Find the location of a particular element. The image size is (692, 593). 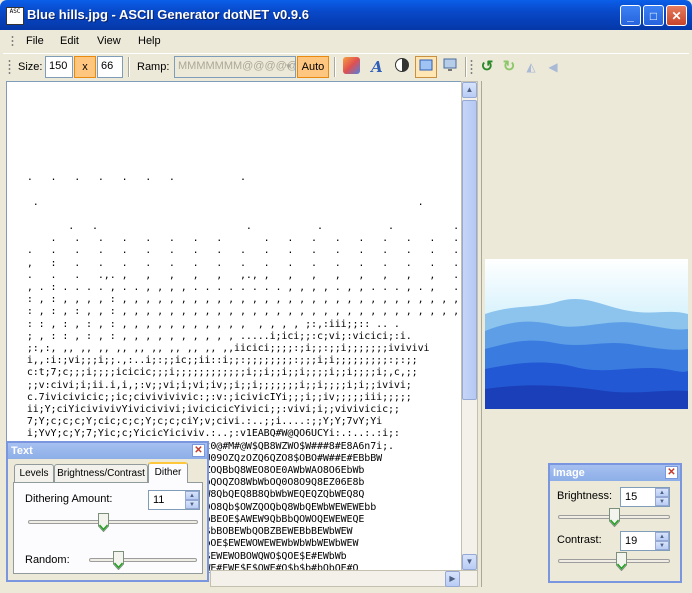

image-panel-close-icon: ✕ is located at coordinates (671, 472).